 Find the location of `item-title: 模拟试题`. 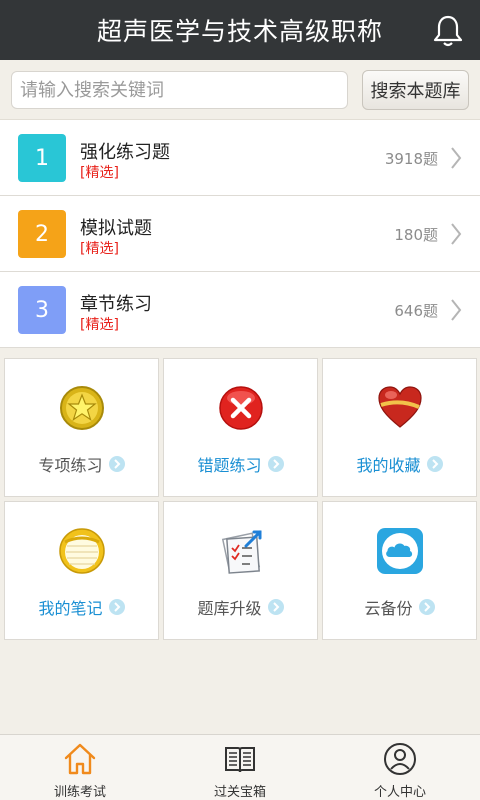

item-title: 模拟试题 is located at coordinates (116, 228).